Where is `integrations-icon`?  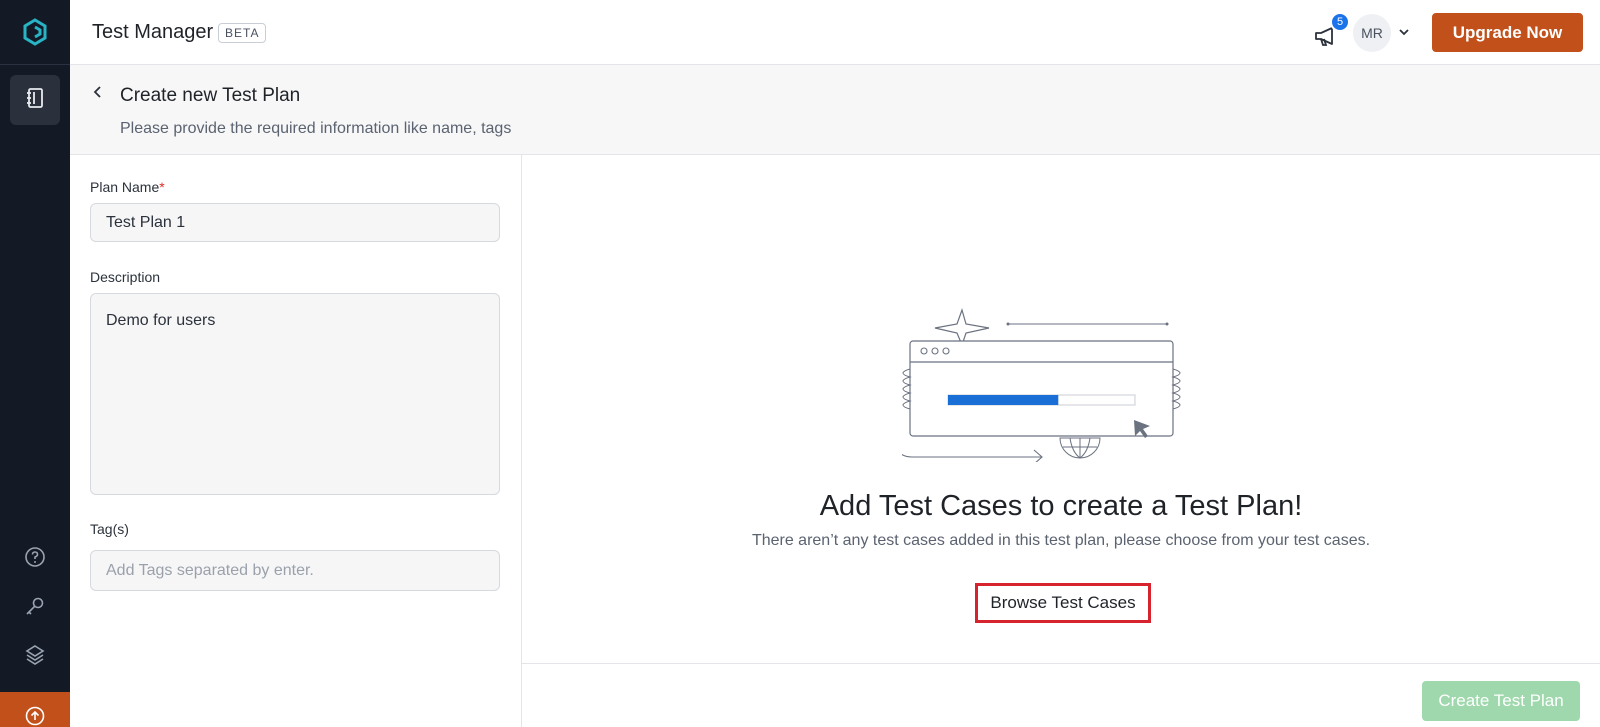 integrations-icon is located at coordinates (35, 655).